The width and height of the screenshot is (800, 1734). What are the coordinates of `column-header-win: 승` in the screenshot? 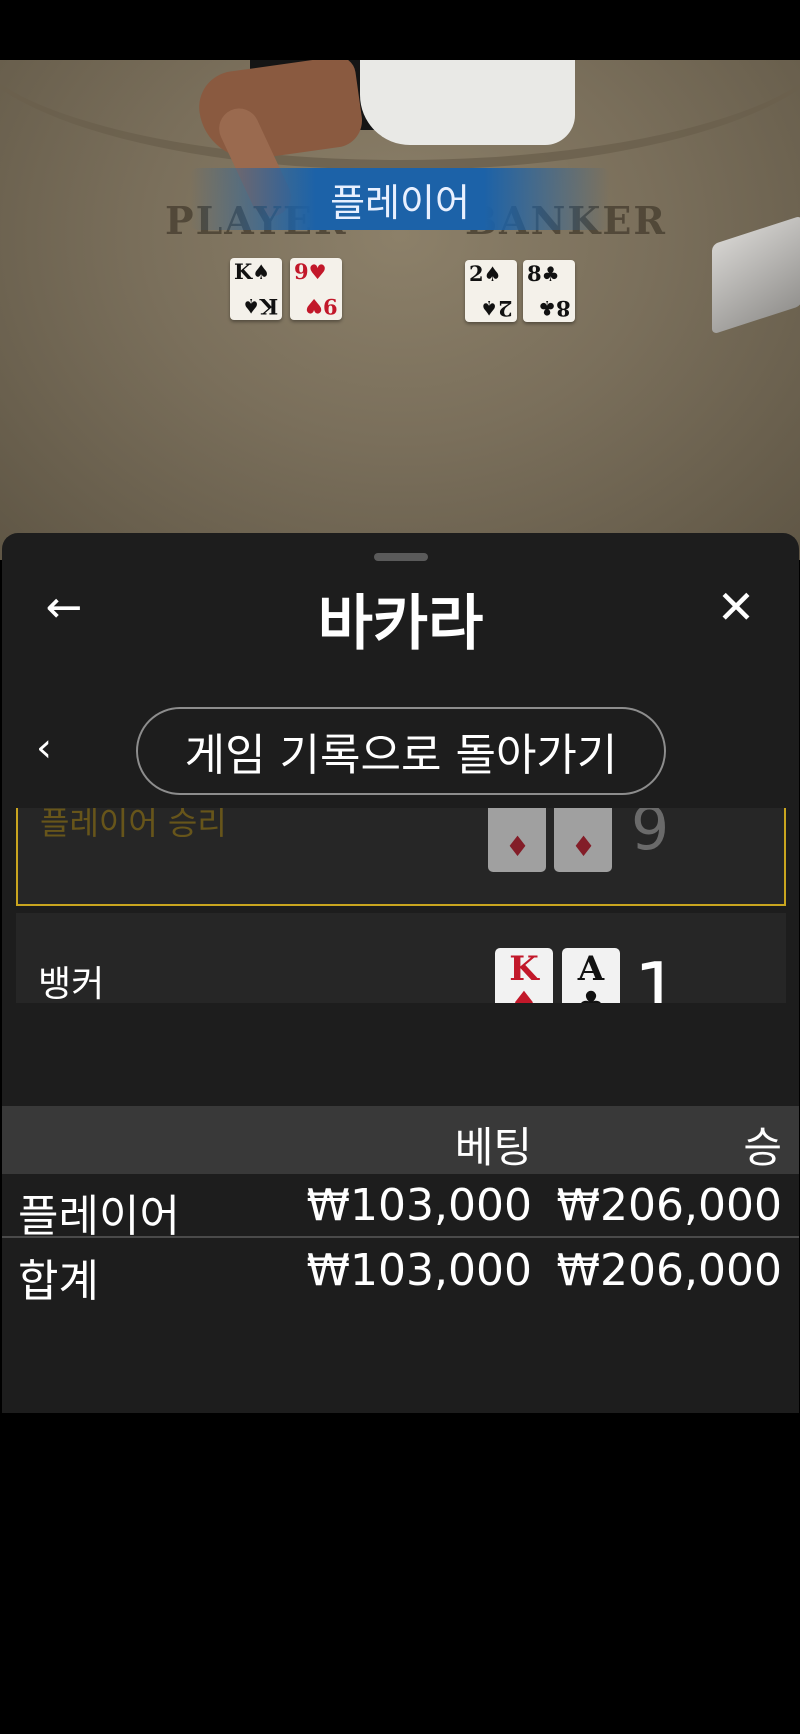 It's located at (762, 1147).